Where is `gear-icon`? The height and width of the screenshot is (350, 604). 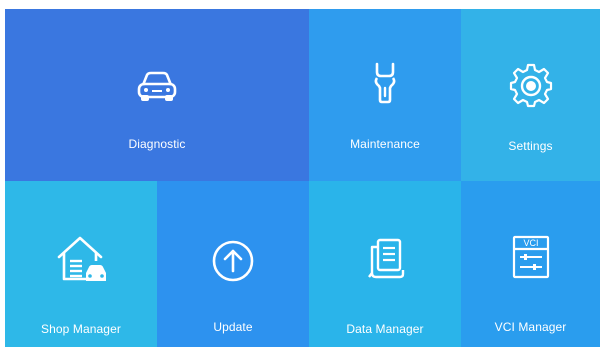 gear-icon is located at coordinates (531, 85).